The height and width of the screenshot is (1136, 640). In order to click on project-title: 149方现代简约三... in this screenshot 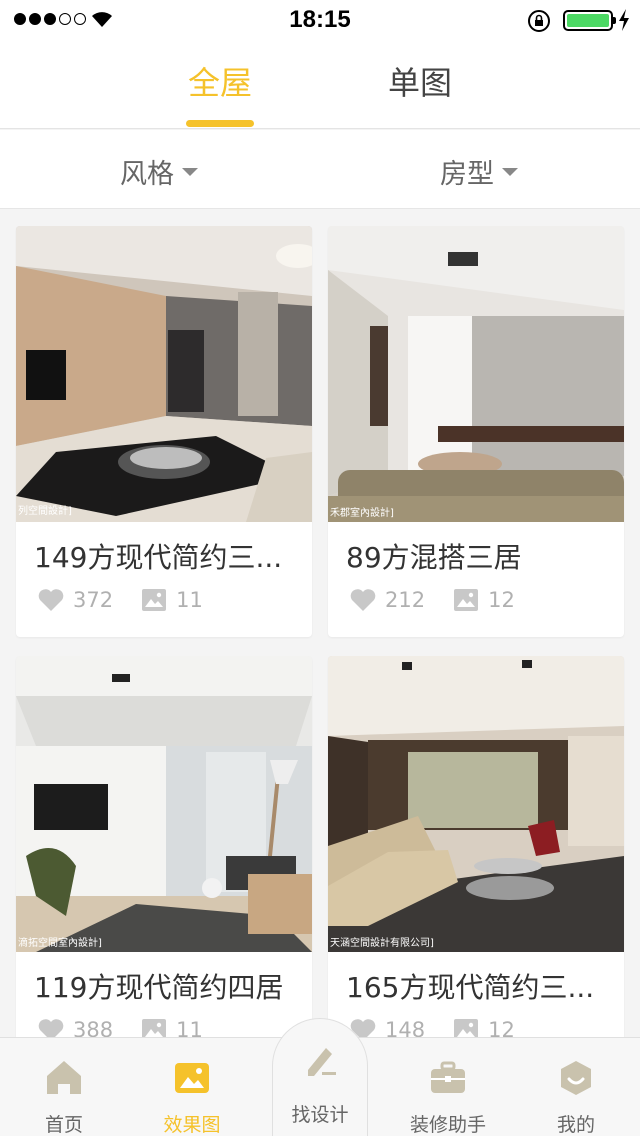, I will do `click(167, 556)`.